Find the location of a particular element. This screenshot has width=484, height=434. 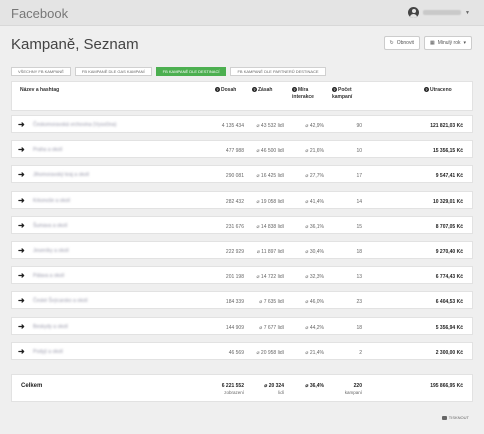

tab-all-campaigns: Všechny FB kampaně is located at coordinates (41, 71).